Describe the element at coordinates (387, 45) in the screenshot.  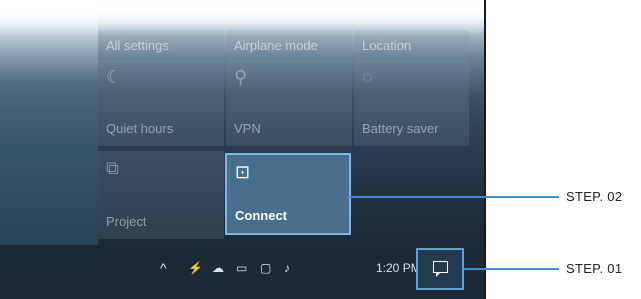
I see `tile-label: Location` at that location.